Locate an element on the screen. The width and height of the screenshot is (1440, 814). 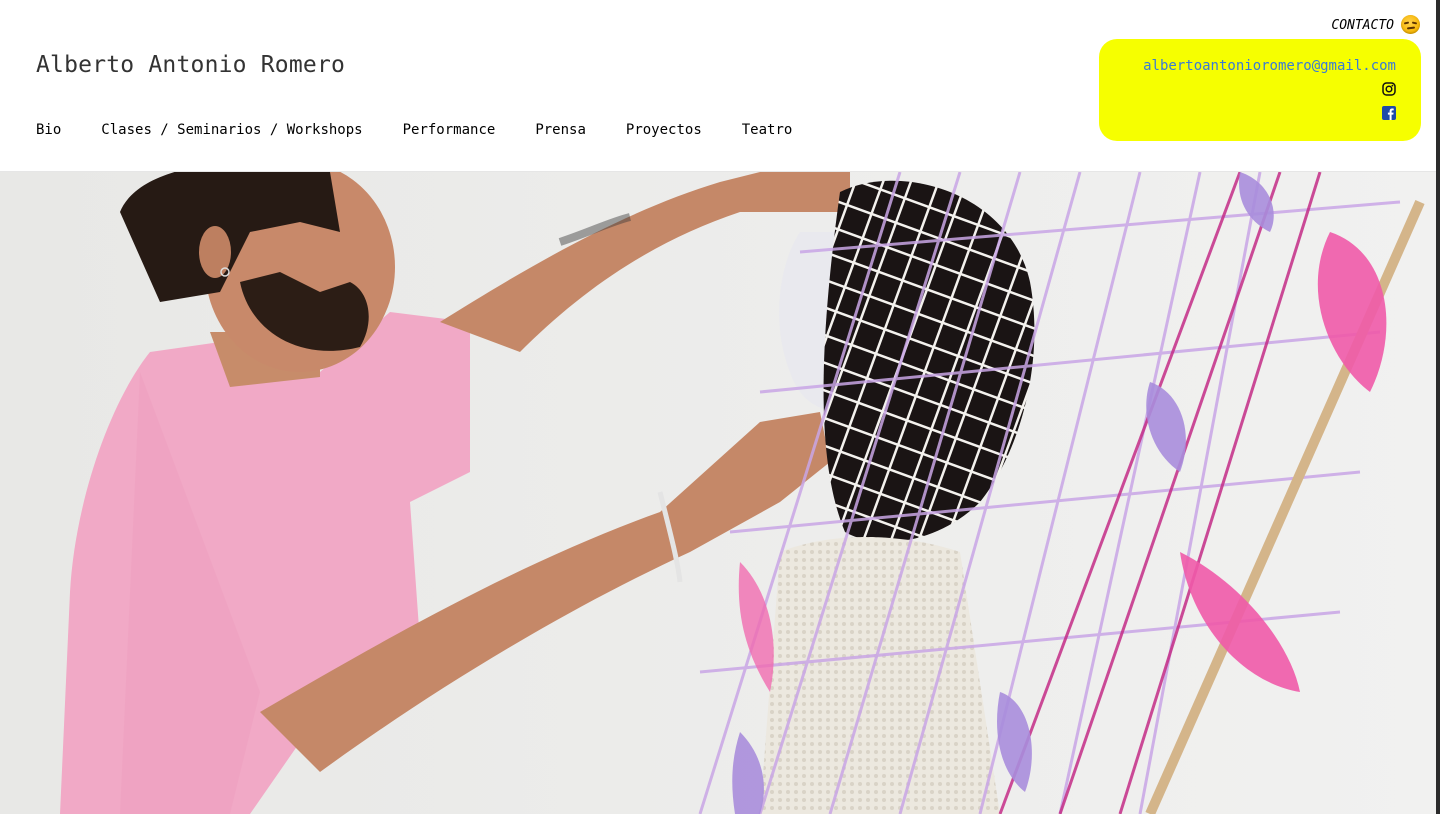
nav-item-bio: Bio is located at coordinates (48, 130).